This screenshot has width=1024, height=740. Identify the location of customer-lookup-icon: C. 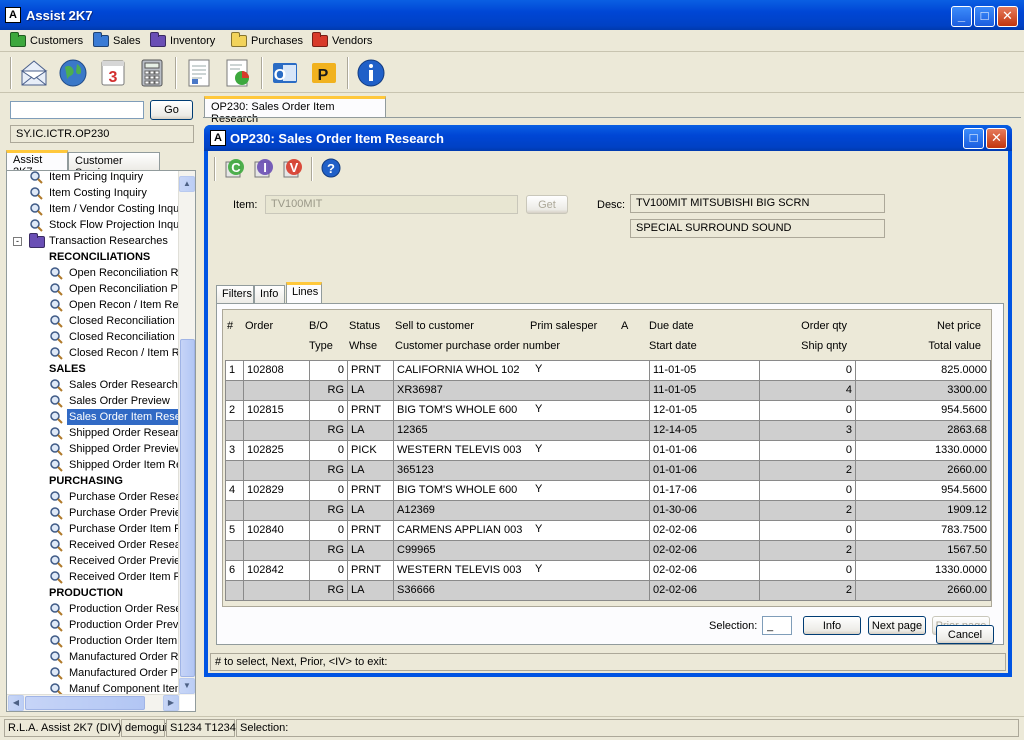
(235, 168).